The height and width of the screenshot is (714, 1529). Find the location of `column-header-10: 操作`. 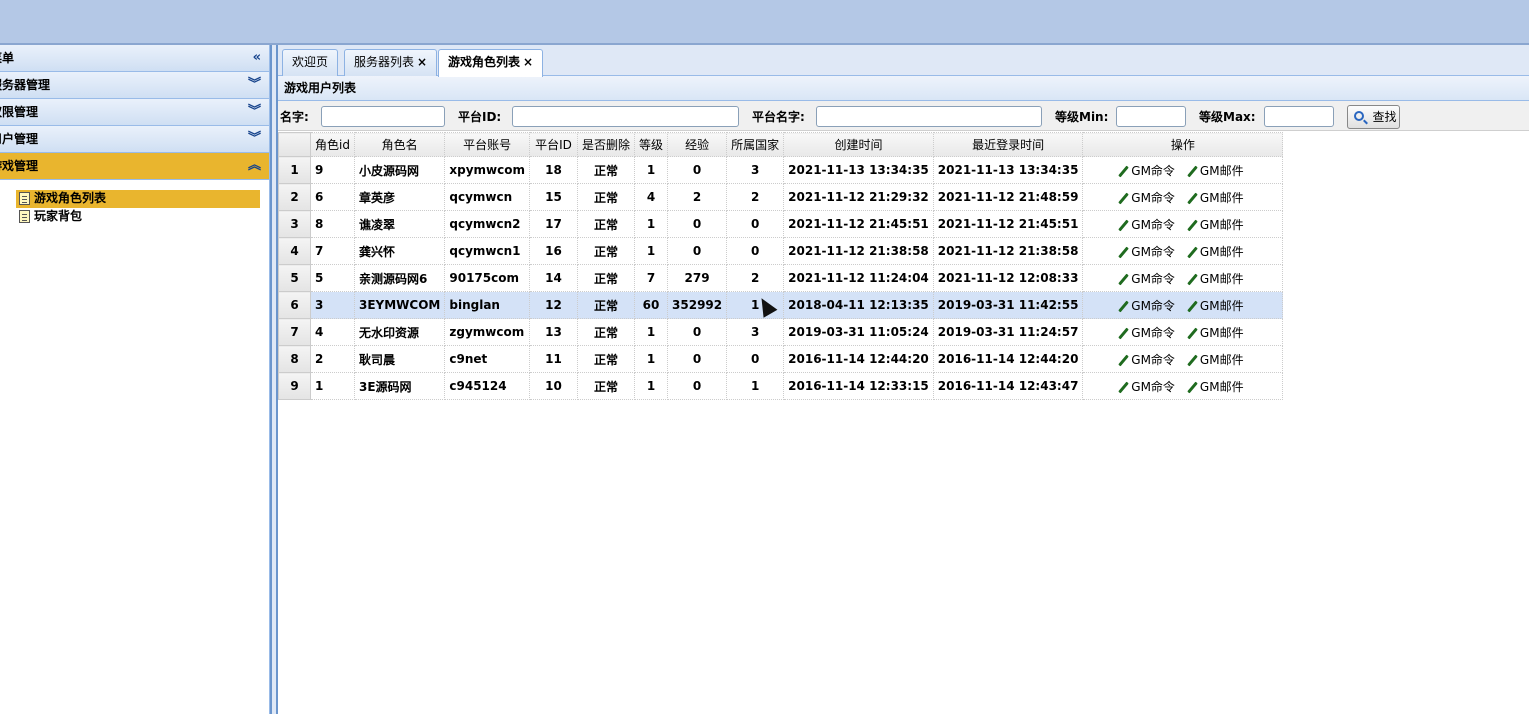

column-header-10: 操作 is located at coordinates (1183, 144).